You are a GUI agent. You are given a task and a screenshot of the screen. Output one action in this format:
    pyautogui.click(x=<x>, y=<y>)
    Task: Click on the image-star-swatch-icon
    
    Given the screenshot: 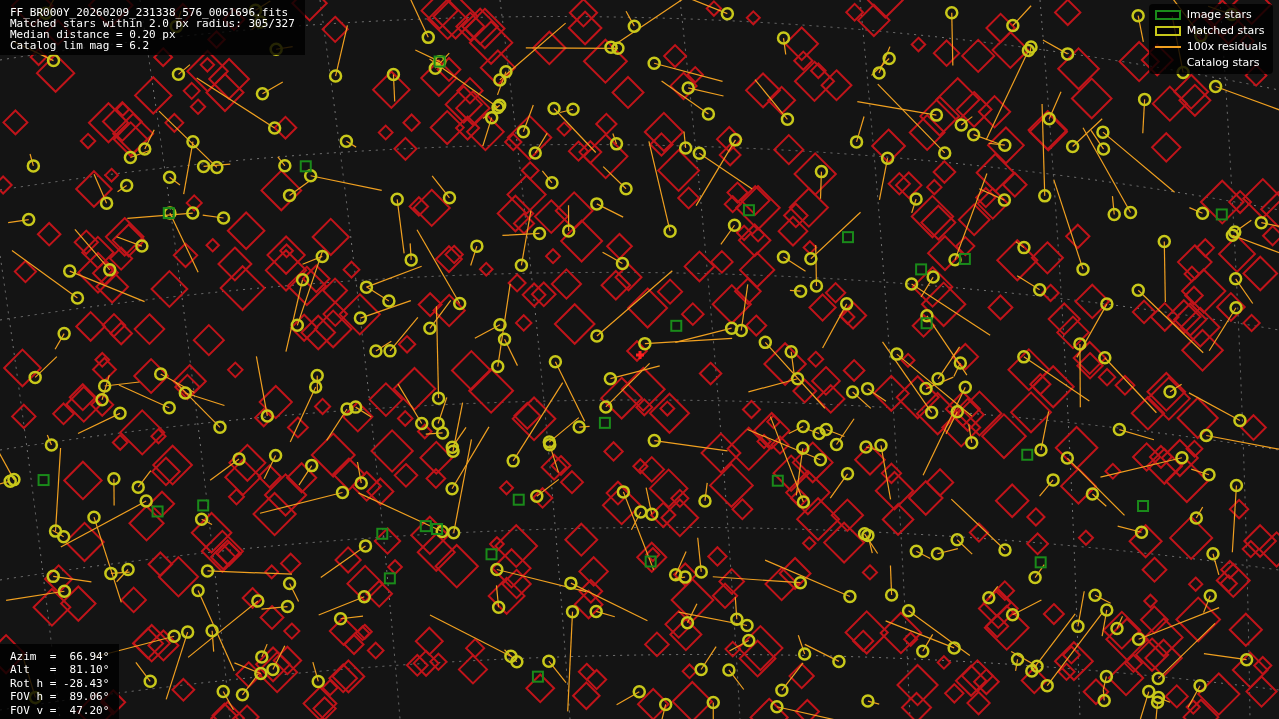 What is the action you would take?
    pyautogui.click(x=1167, y=15)
    